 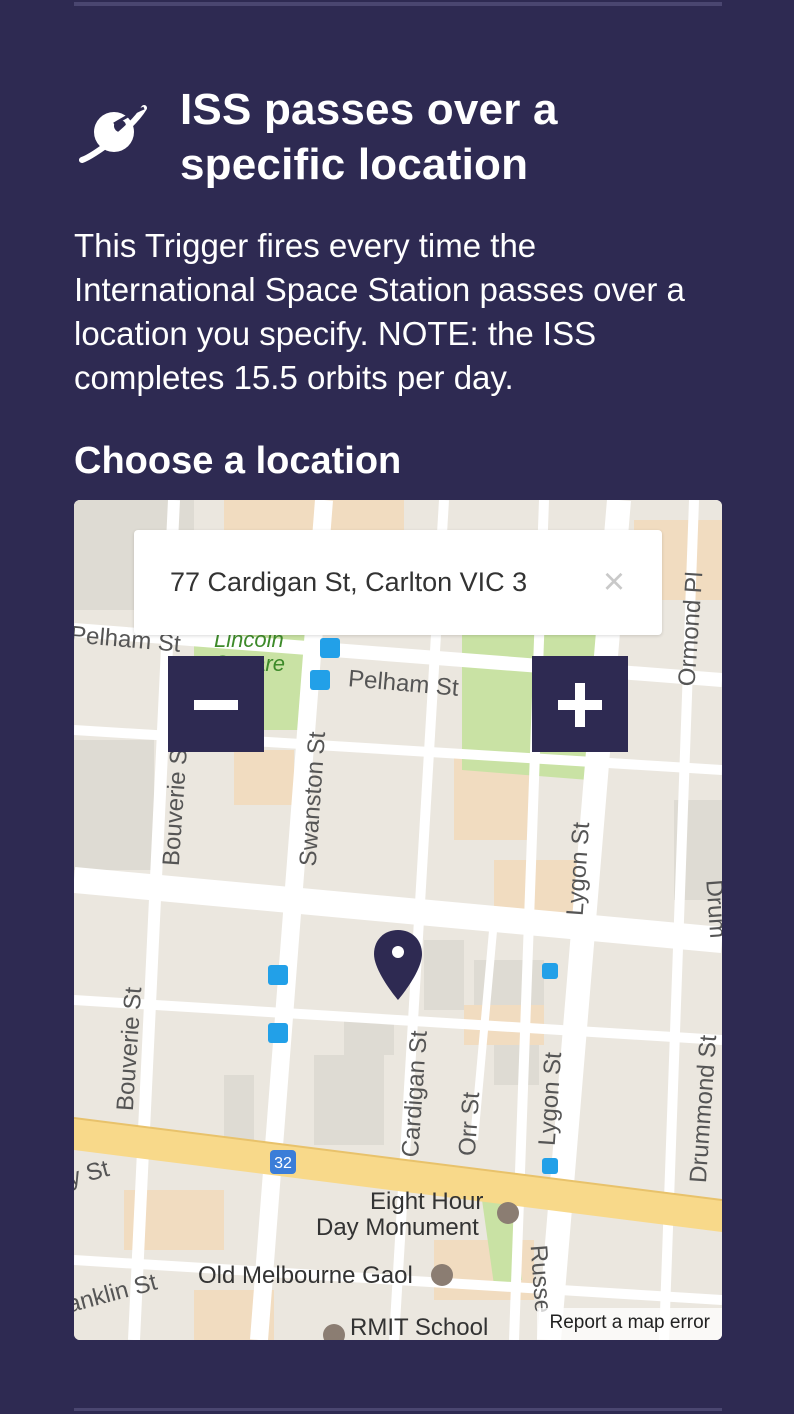 What do you see at coordinates (113, 134) in the screenshot?
I see `planet-icon` at bounding box center [113, 134].